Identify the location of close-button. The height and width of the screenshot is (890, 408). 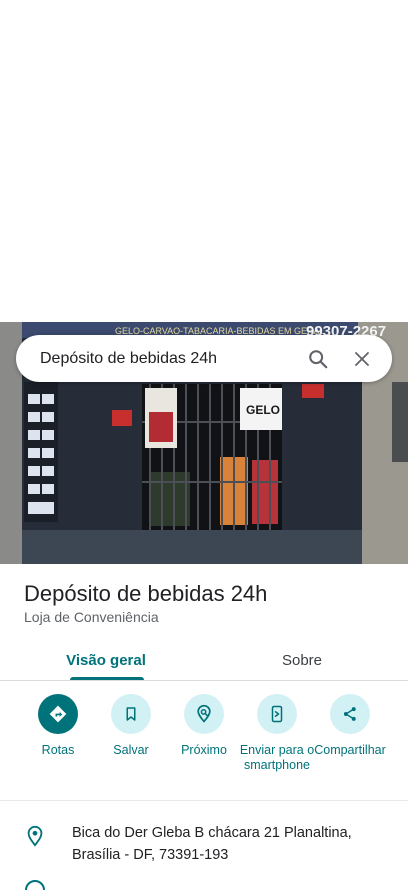
(362, 359).